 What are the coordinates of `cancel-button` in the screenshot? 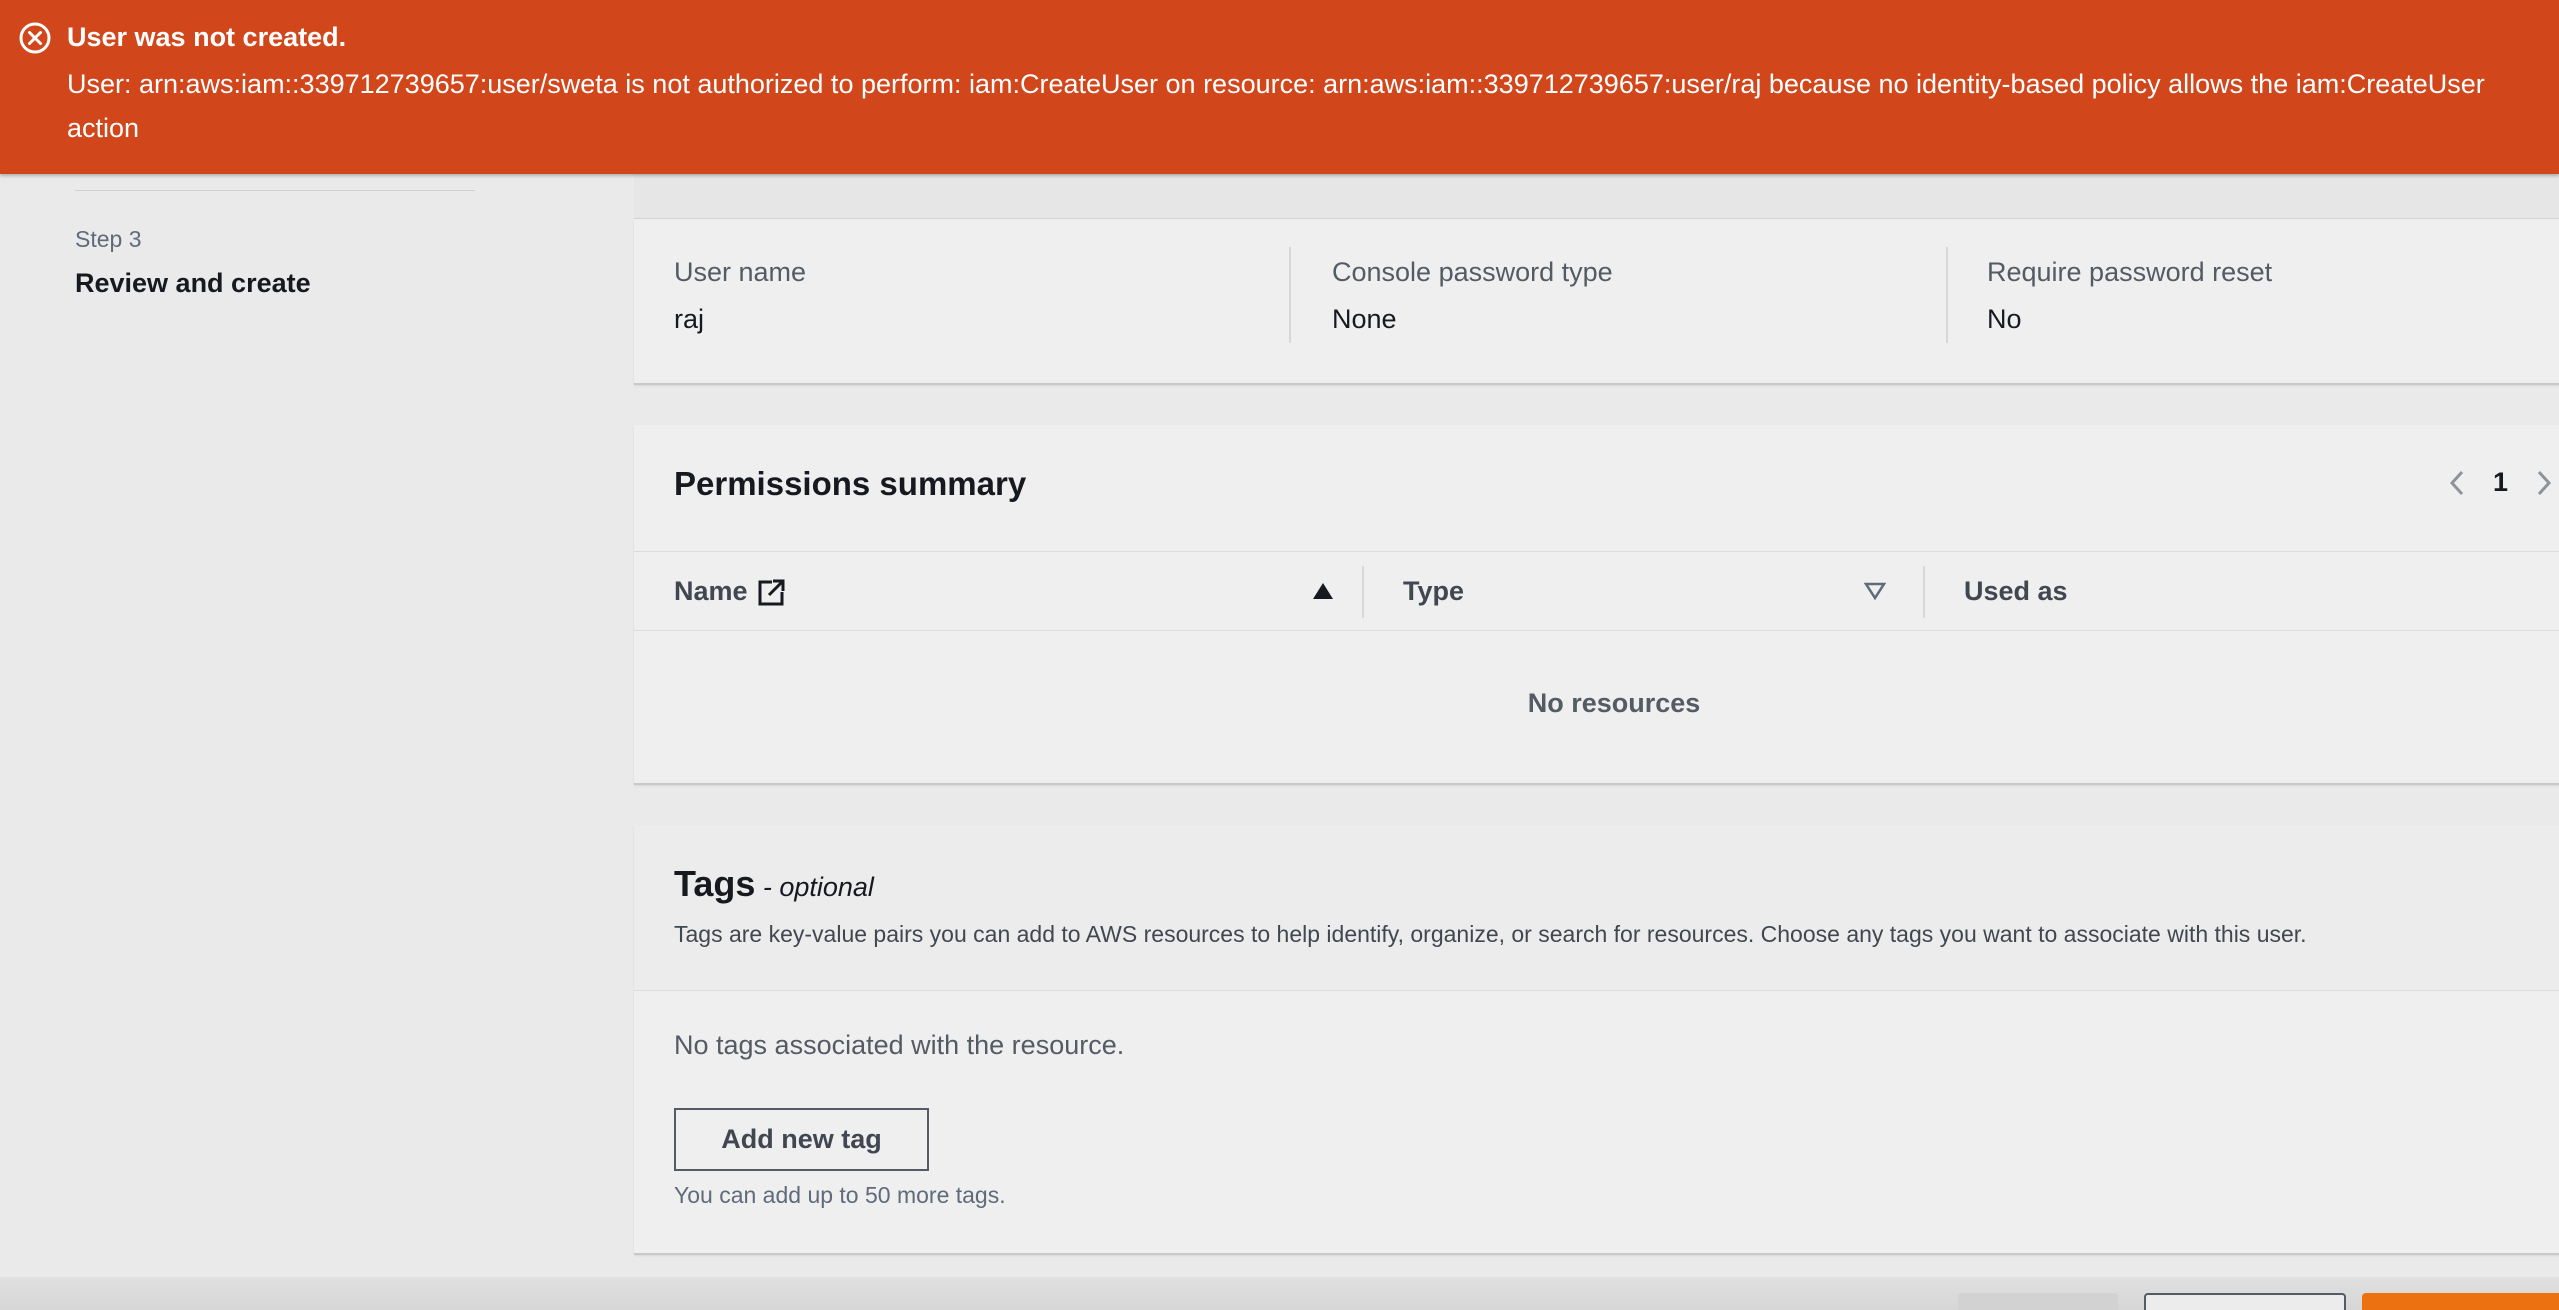 It's located at (2245, 1301).